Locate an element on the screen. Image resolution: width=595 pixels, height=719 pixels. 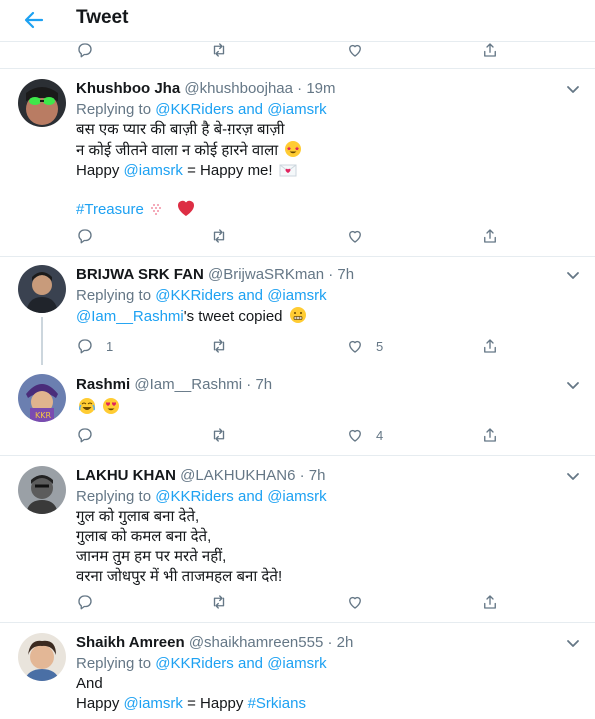
author-name: Rashmi is located at coordinates (103, 384).